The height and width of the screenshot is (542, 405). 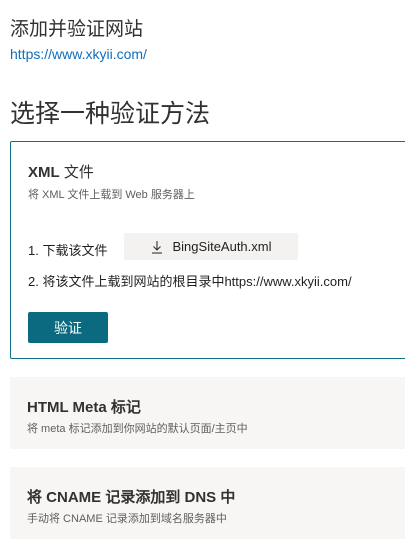 What do you see at coordinates (68, 250) in the screenshot?
I see `step1-label: 1. 下载该文件` at bounding box center [68, 250].